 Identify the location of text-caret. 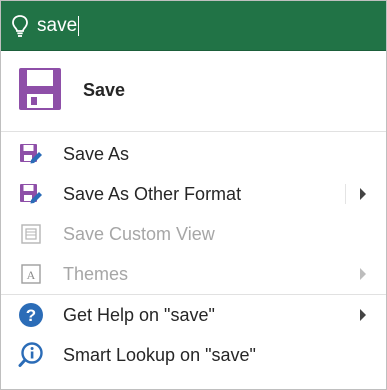
(79, 25).